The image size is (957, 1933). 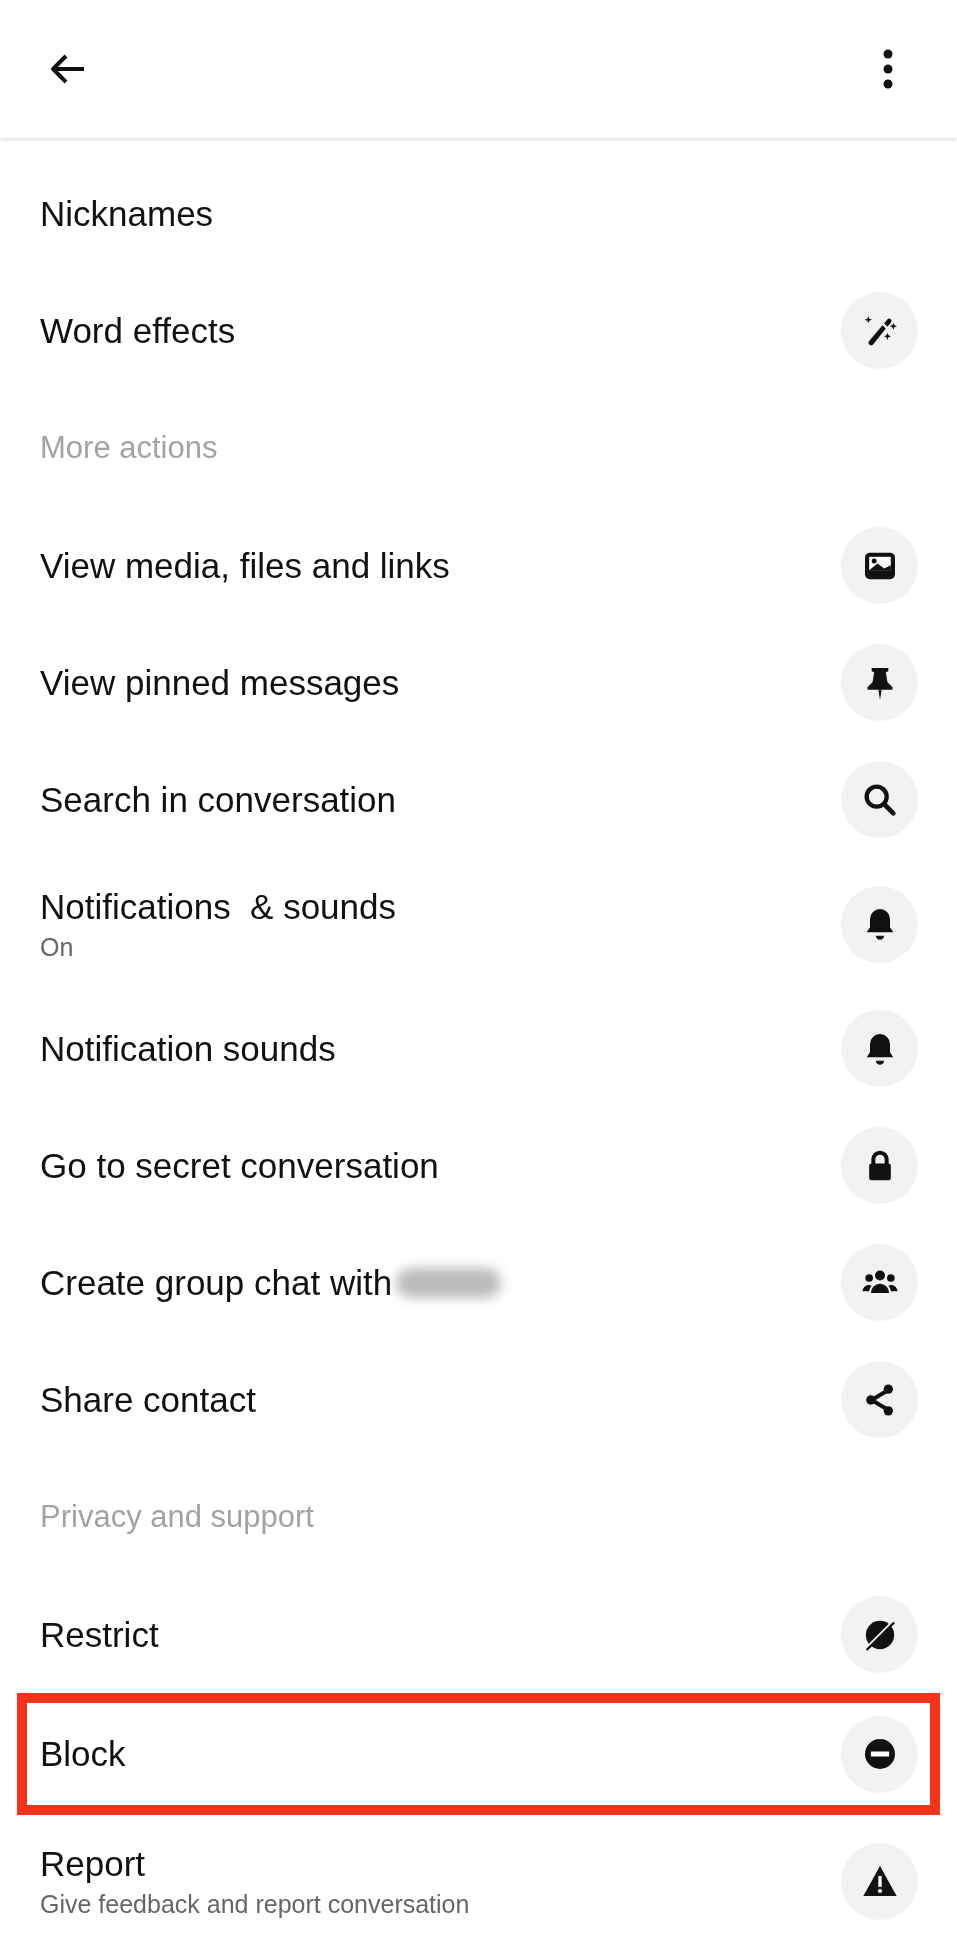 What do you see at coordinates (478, 1874) in the screenshot?
I see `menu-item: Report Give feedback and report conversation` at bounding box center [478, 1874].